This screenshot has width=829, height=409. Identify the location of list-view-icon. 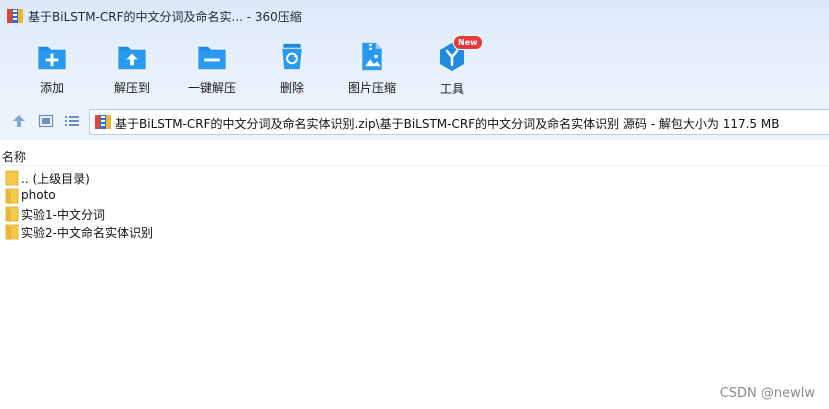
(72, 121).